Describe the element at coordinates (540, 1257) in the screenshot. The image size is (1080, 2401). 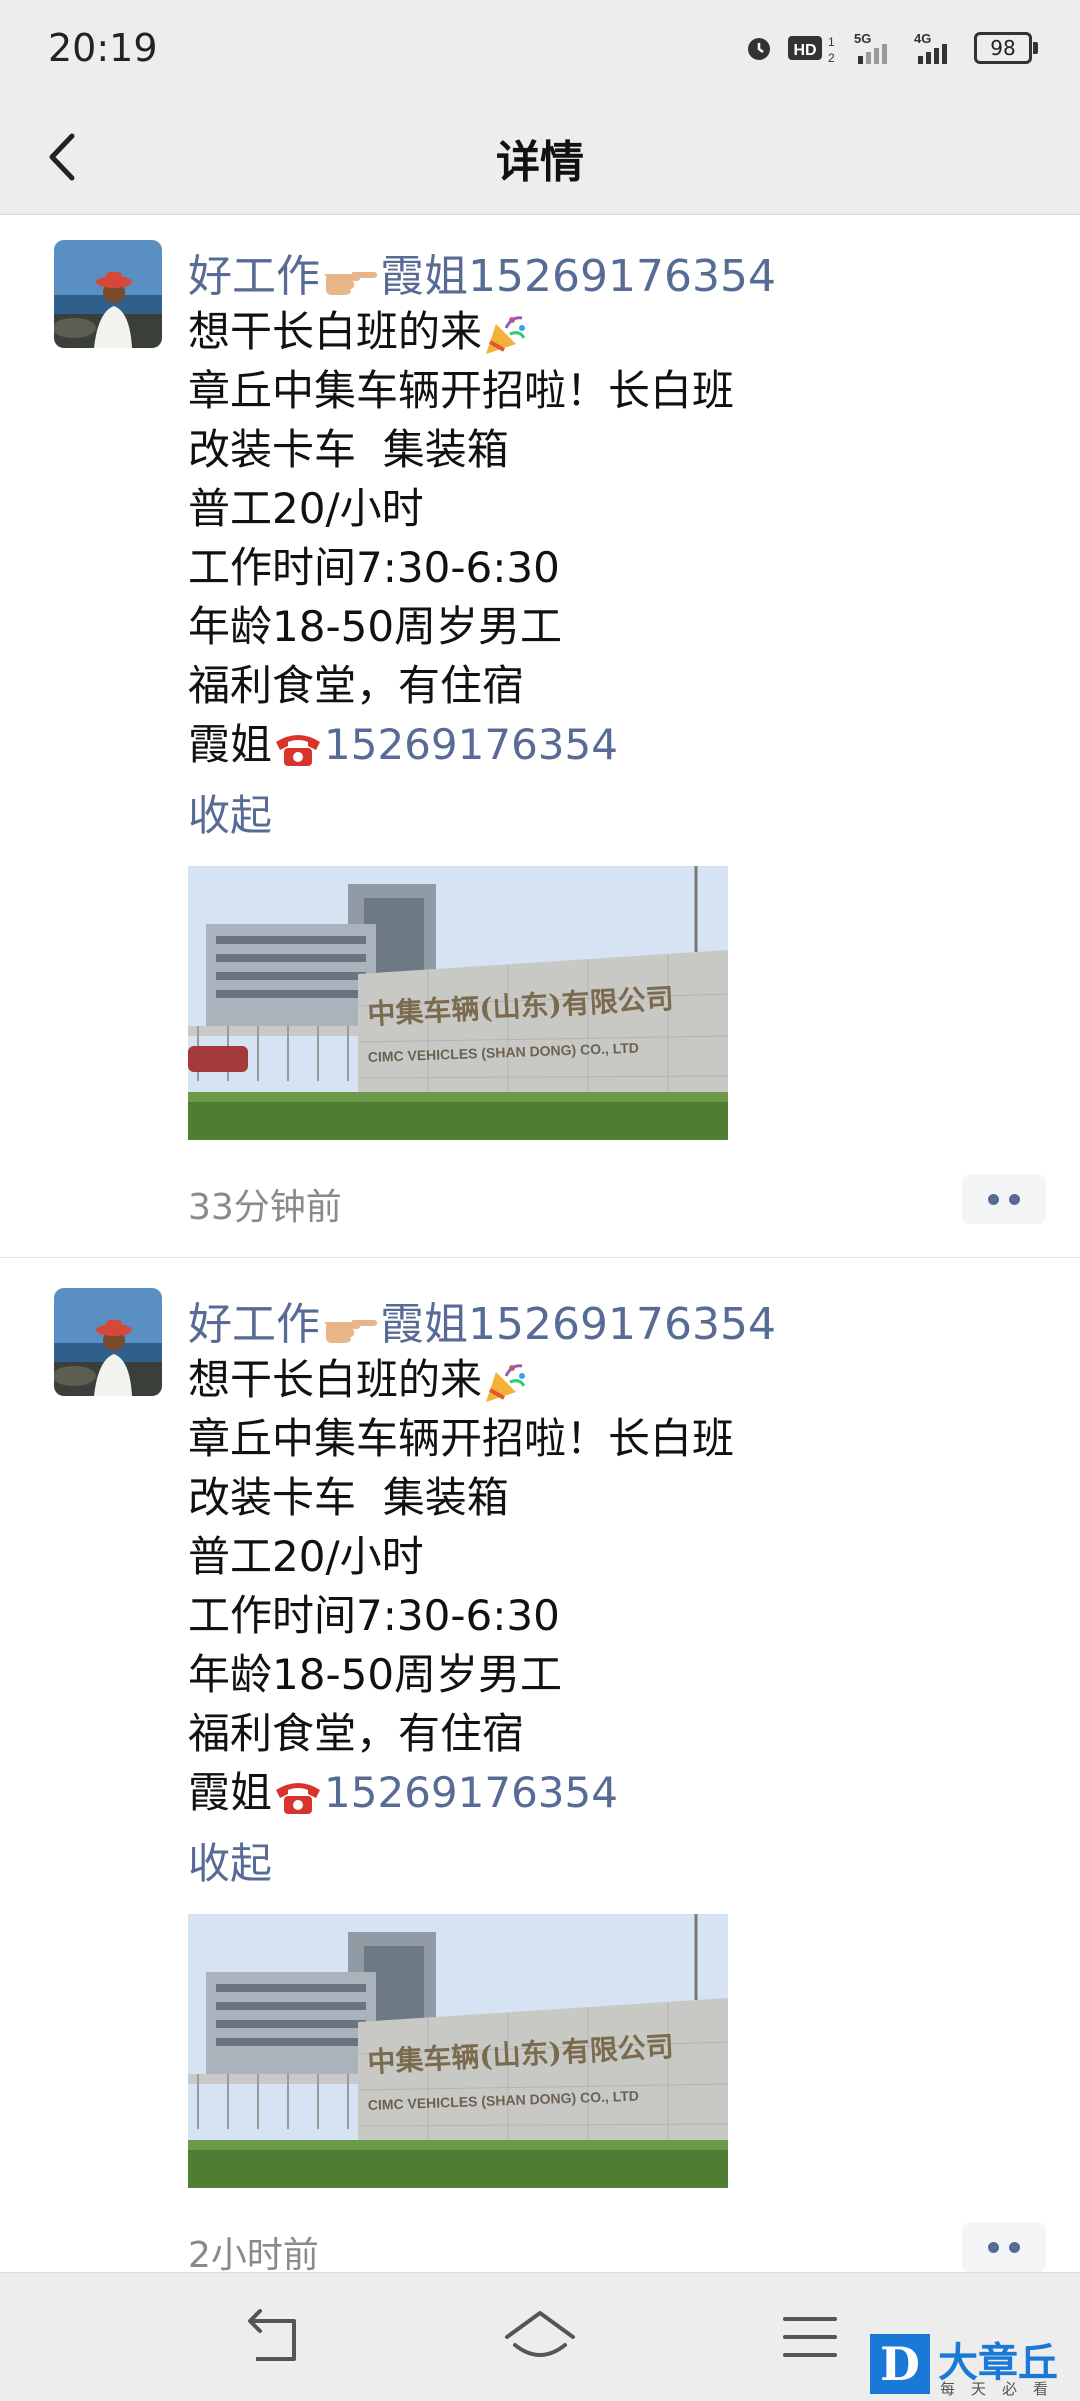
I see `post-divider` at that location.